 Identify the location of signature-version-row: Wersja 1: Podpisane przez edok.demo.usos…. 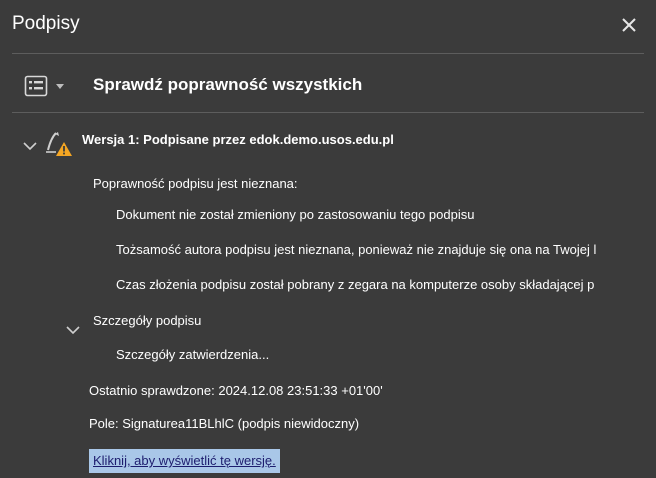
(328, 142).